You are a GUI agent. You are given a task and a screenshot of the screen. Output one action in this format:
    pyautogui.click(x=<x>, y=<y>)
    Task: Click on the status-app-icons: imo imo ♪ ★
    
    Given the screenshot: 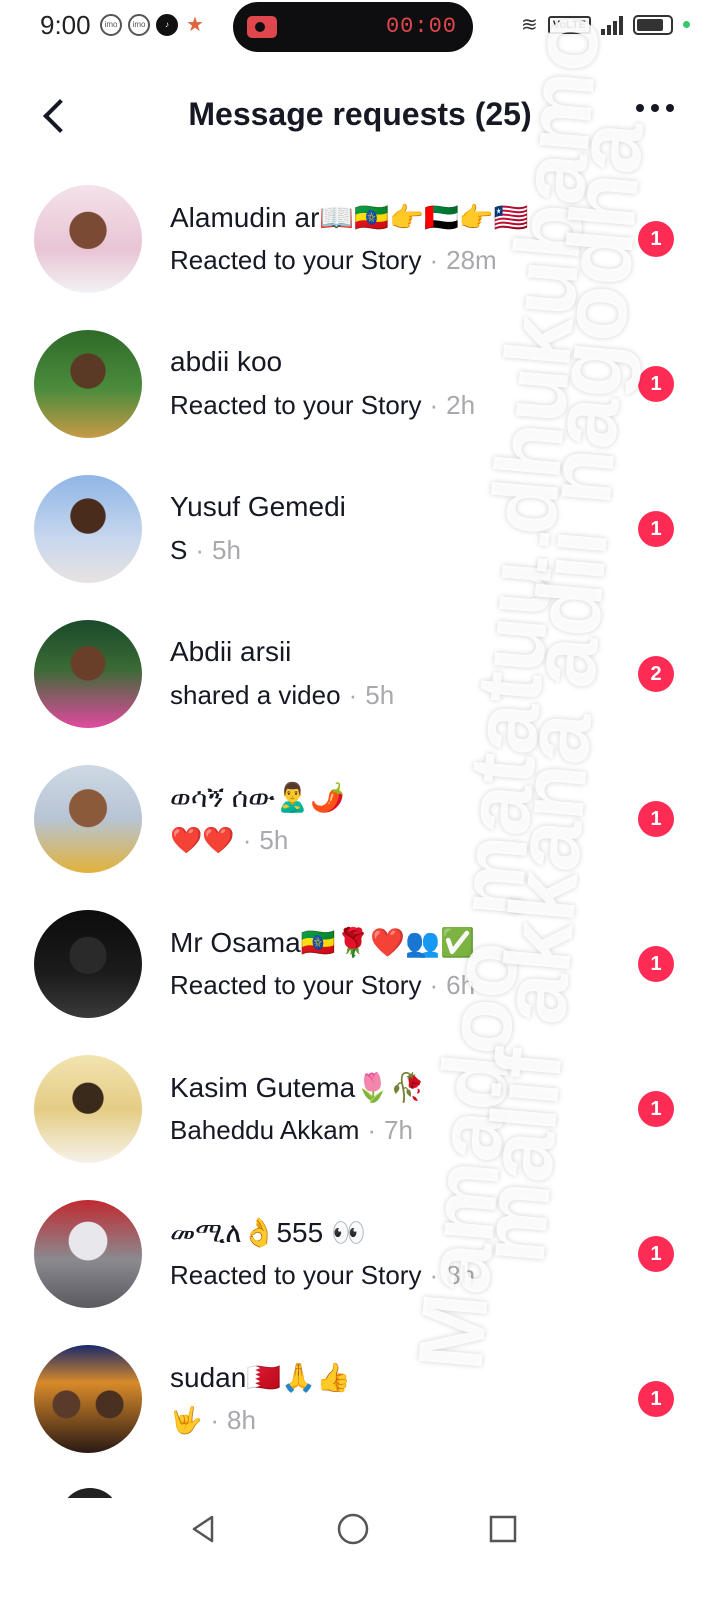 What is the action you would take?
    pyautogui.click(x=153, y=25)
    